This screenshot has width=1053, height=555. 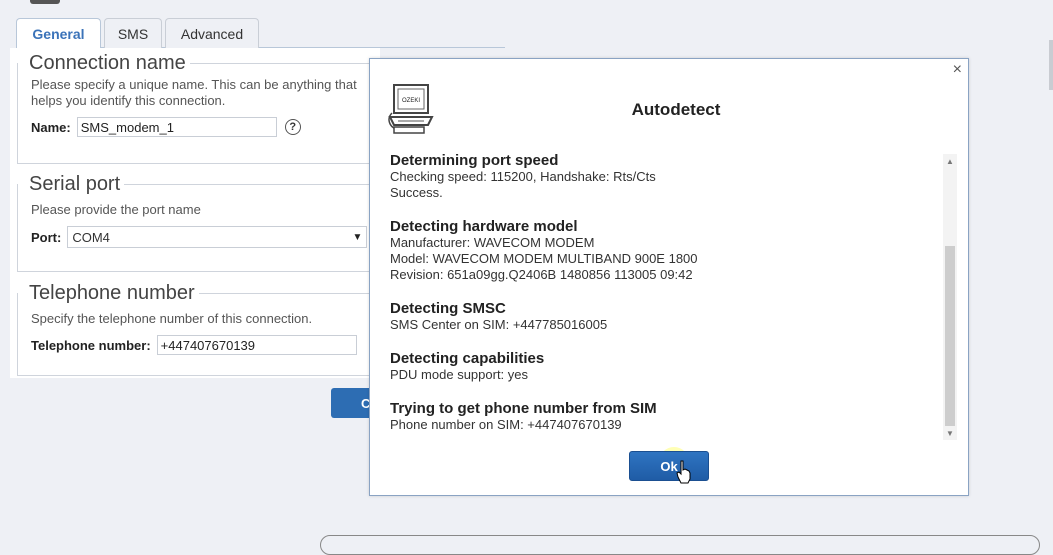 What do you see at coordinates (58, 33) in the screenshot?
I see `tab-general: General` at bounding box center [58, 33].